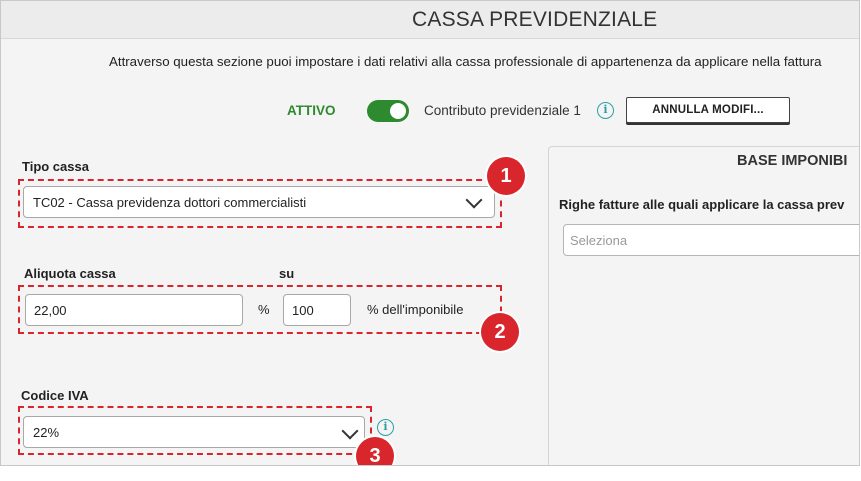  Describe the element at coordinates (506, 176) in the screenshot. I see `callout-badge-1: 1` at that location.